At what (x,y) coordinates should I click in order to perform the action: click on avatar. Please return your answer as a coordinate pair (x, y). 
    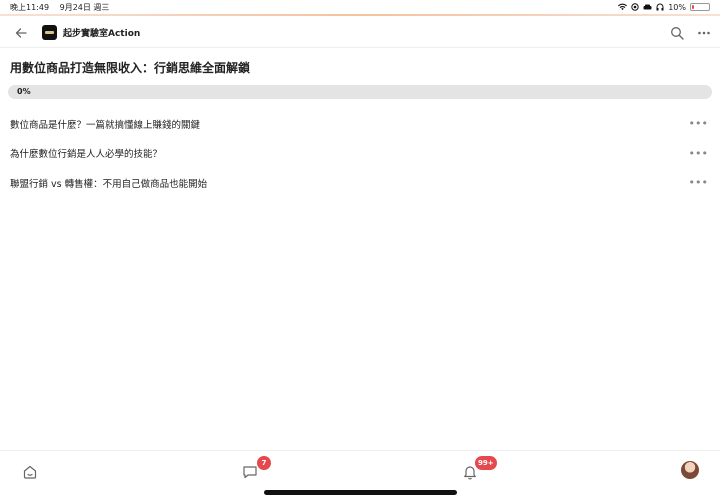
    Looking at the image, I should click on (690, 470).